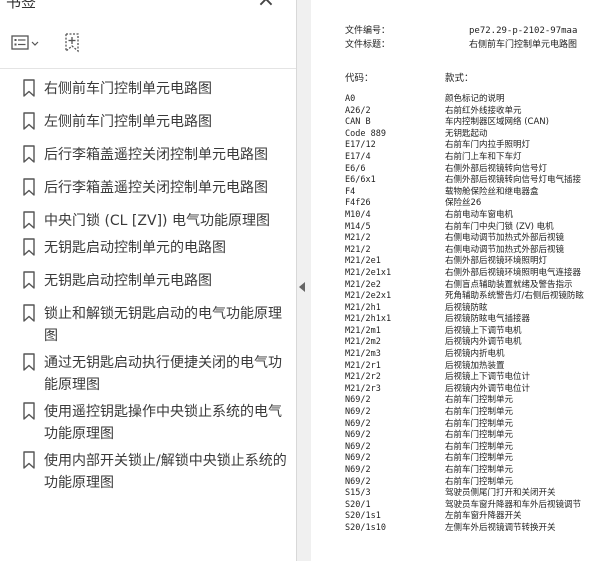  I want to click on component-description: 后视镜加热装置, so click(475, 365).